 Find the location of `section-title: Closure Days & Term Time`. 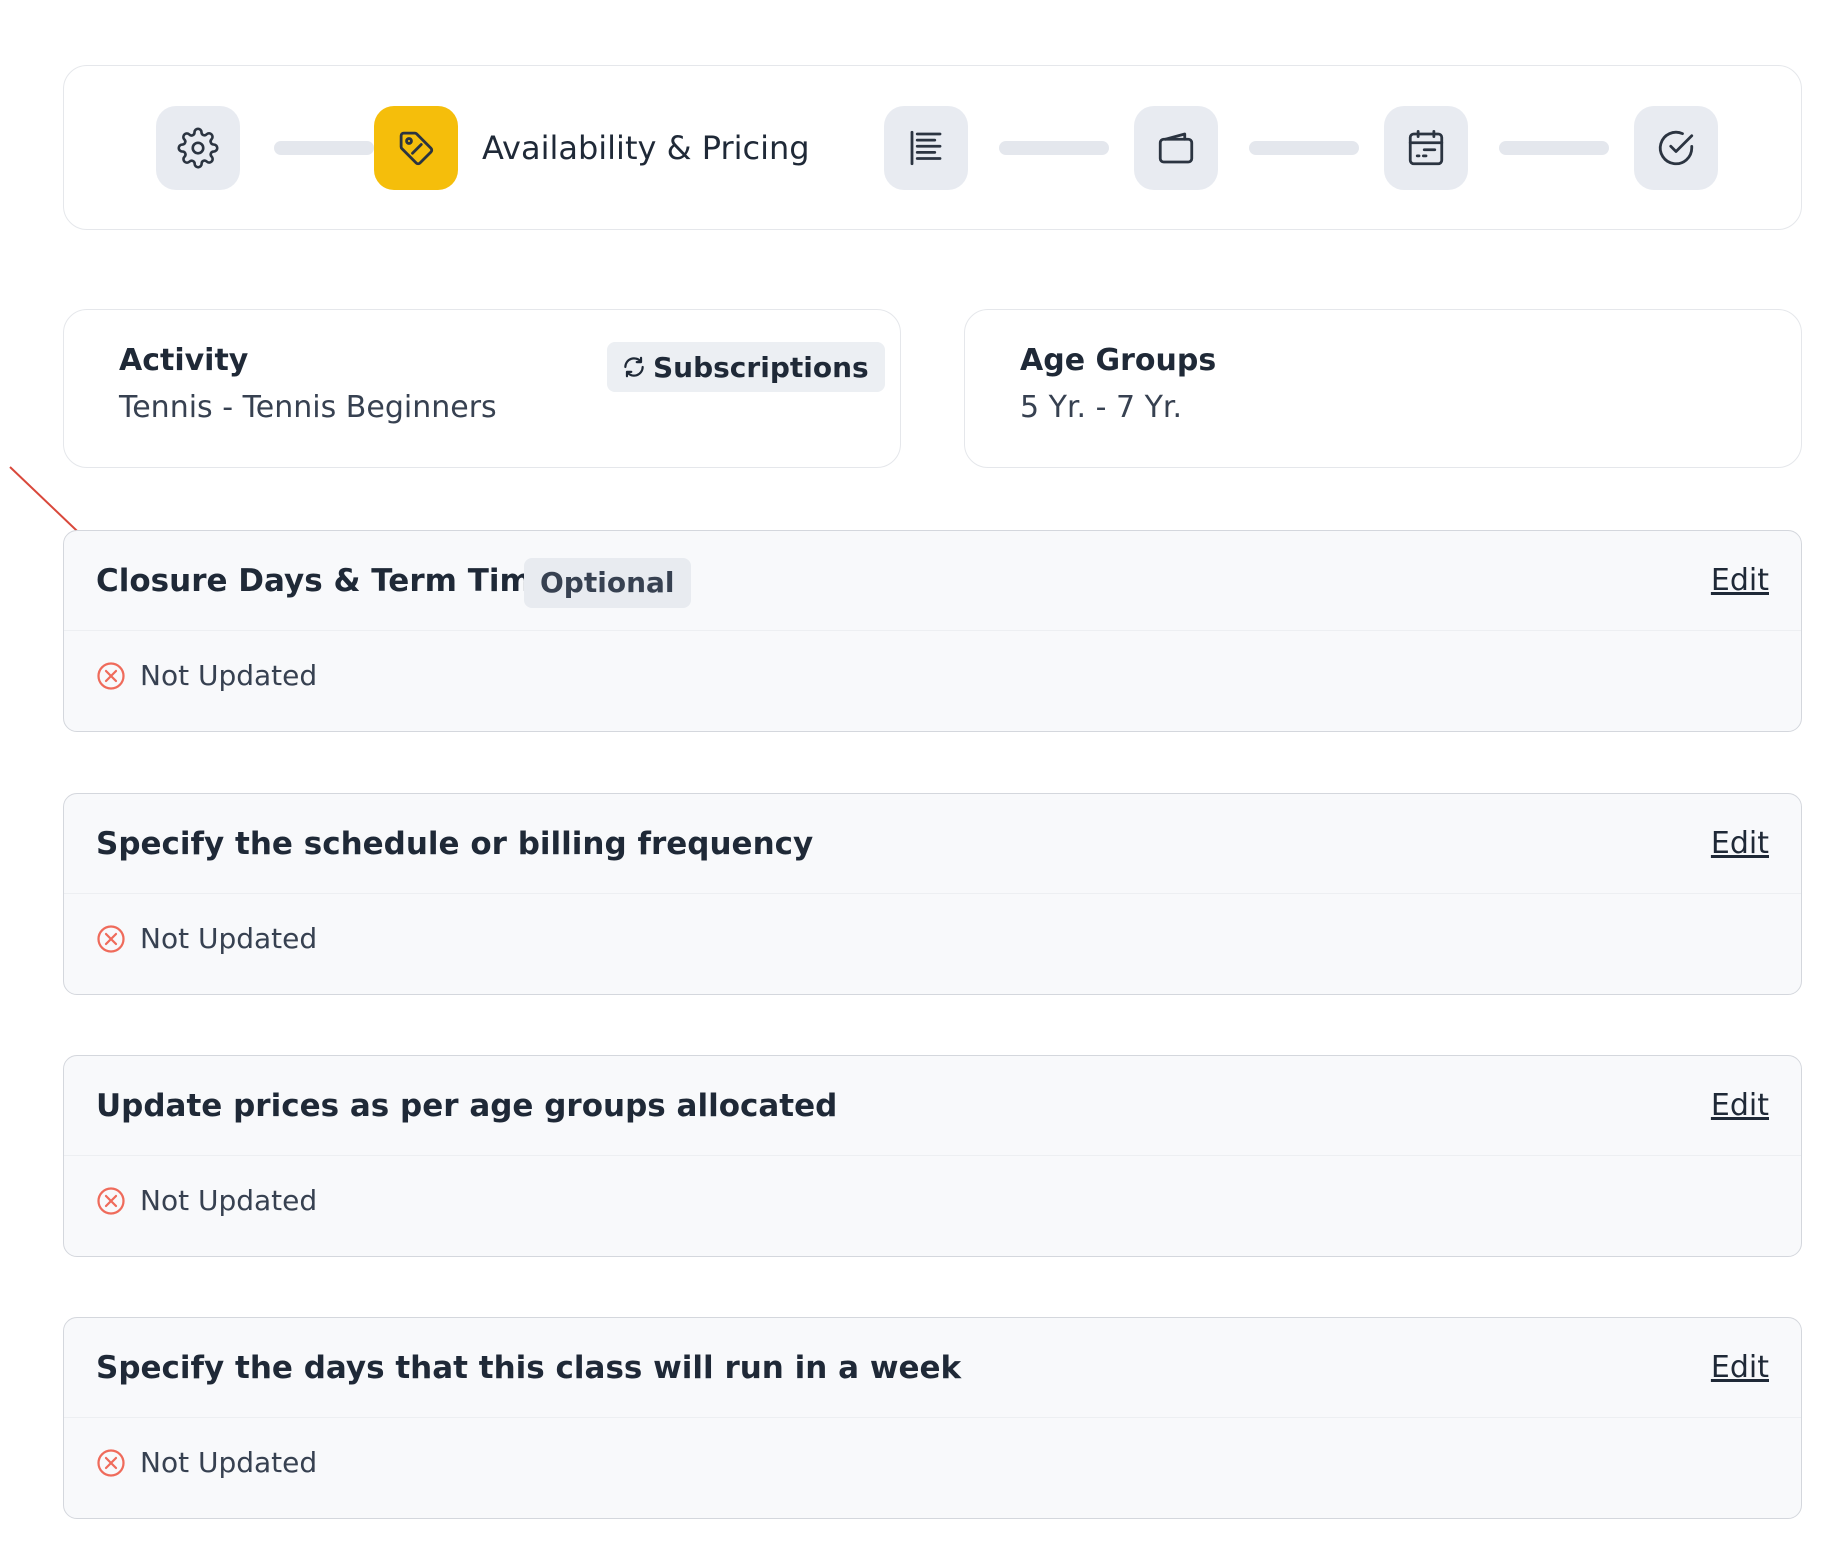

section-title: Closure Days & Term Time is located at coordinates (324, 581).